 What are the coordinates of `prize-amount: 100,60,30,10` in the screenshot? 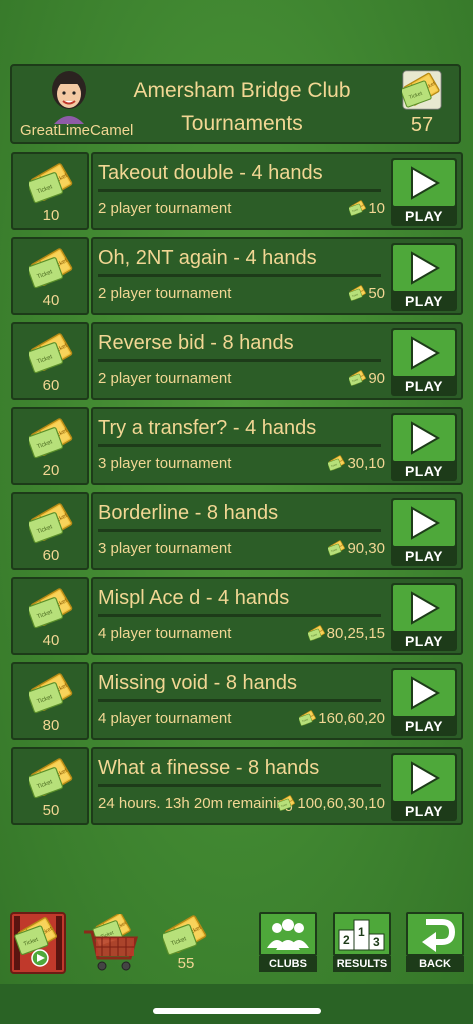 It's located at (341, 803).